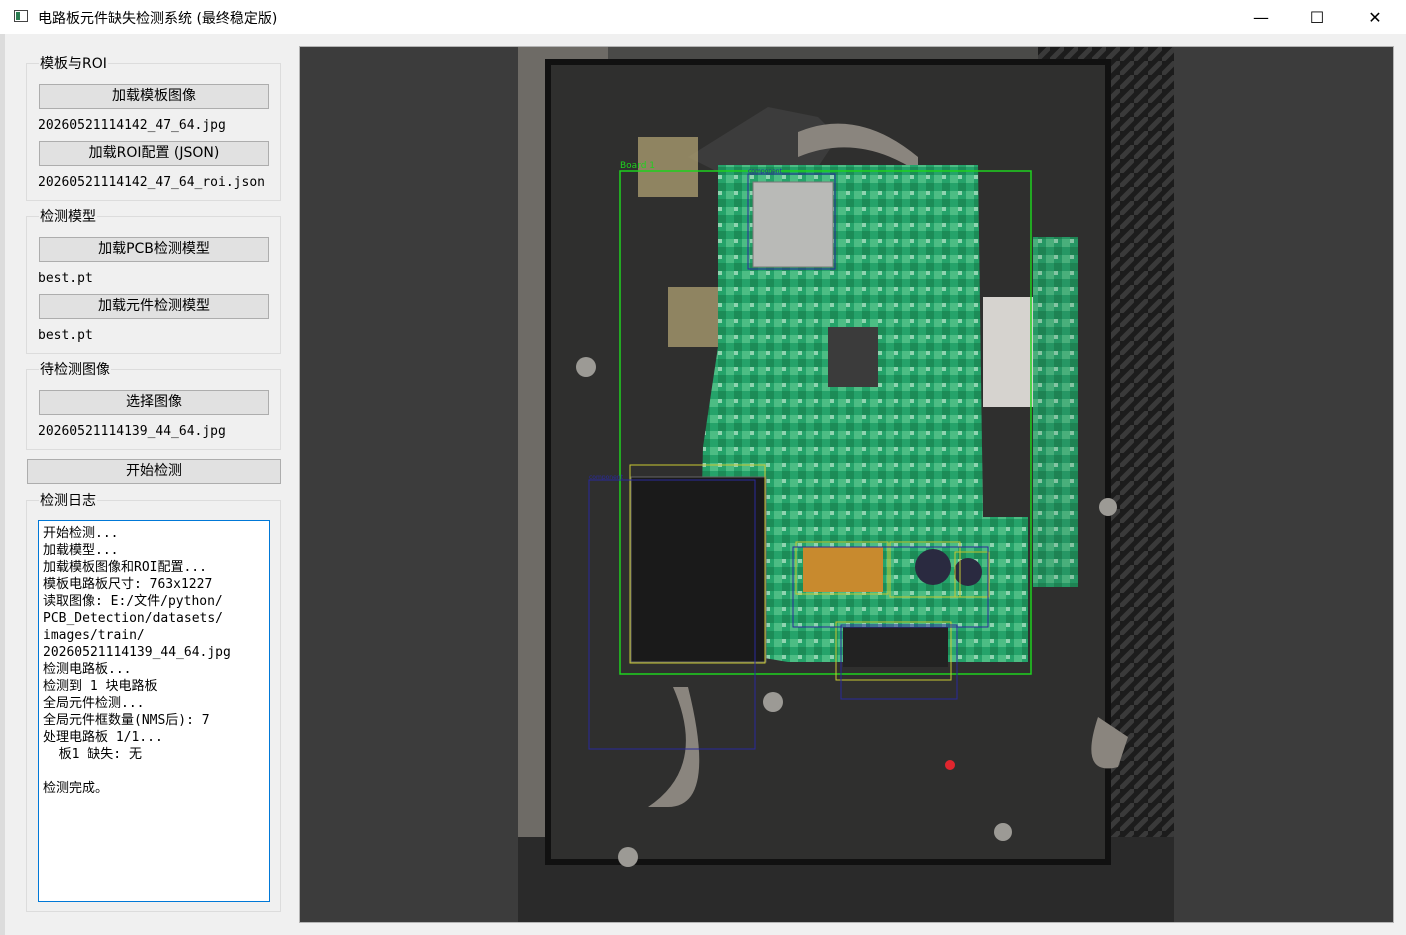 The image size is (1406, 935). What do you see at coordinates (68, 217) in the screenshot?
I see `model-group-title: 检测模型` at bounding box center [68, 217].